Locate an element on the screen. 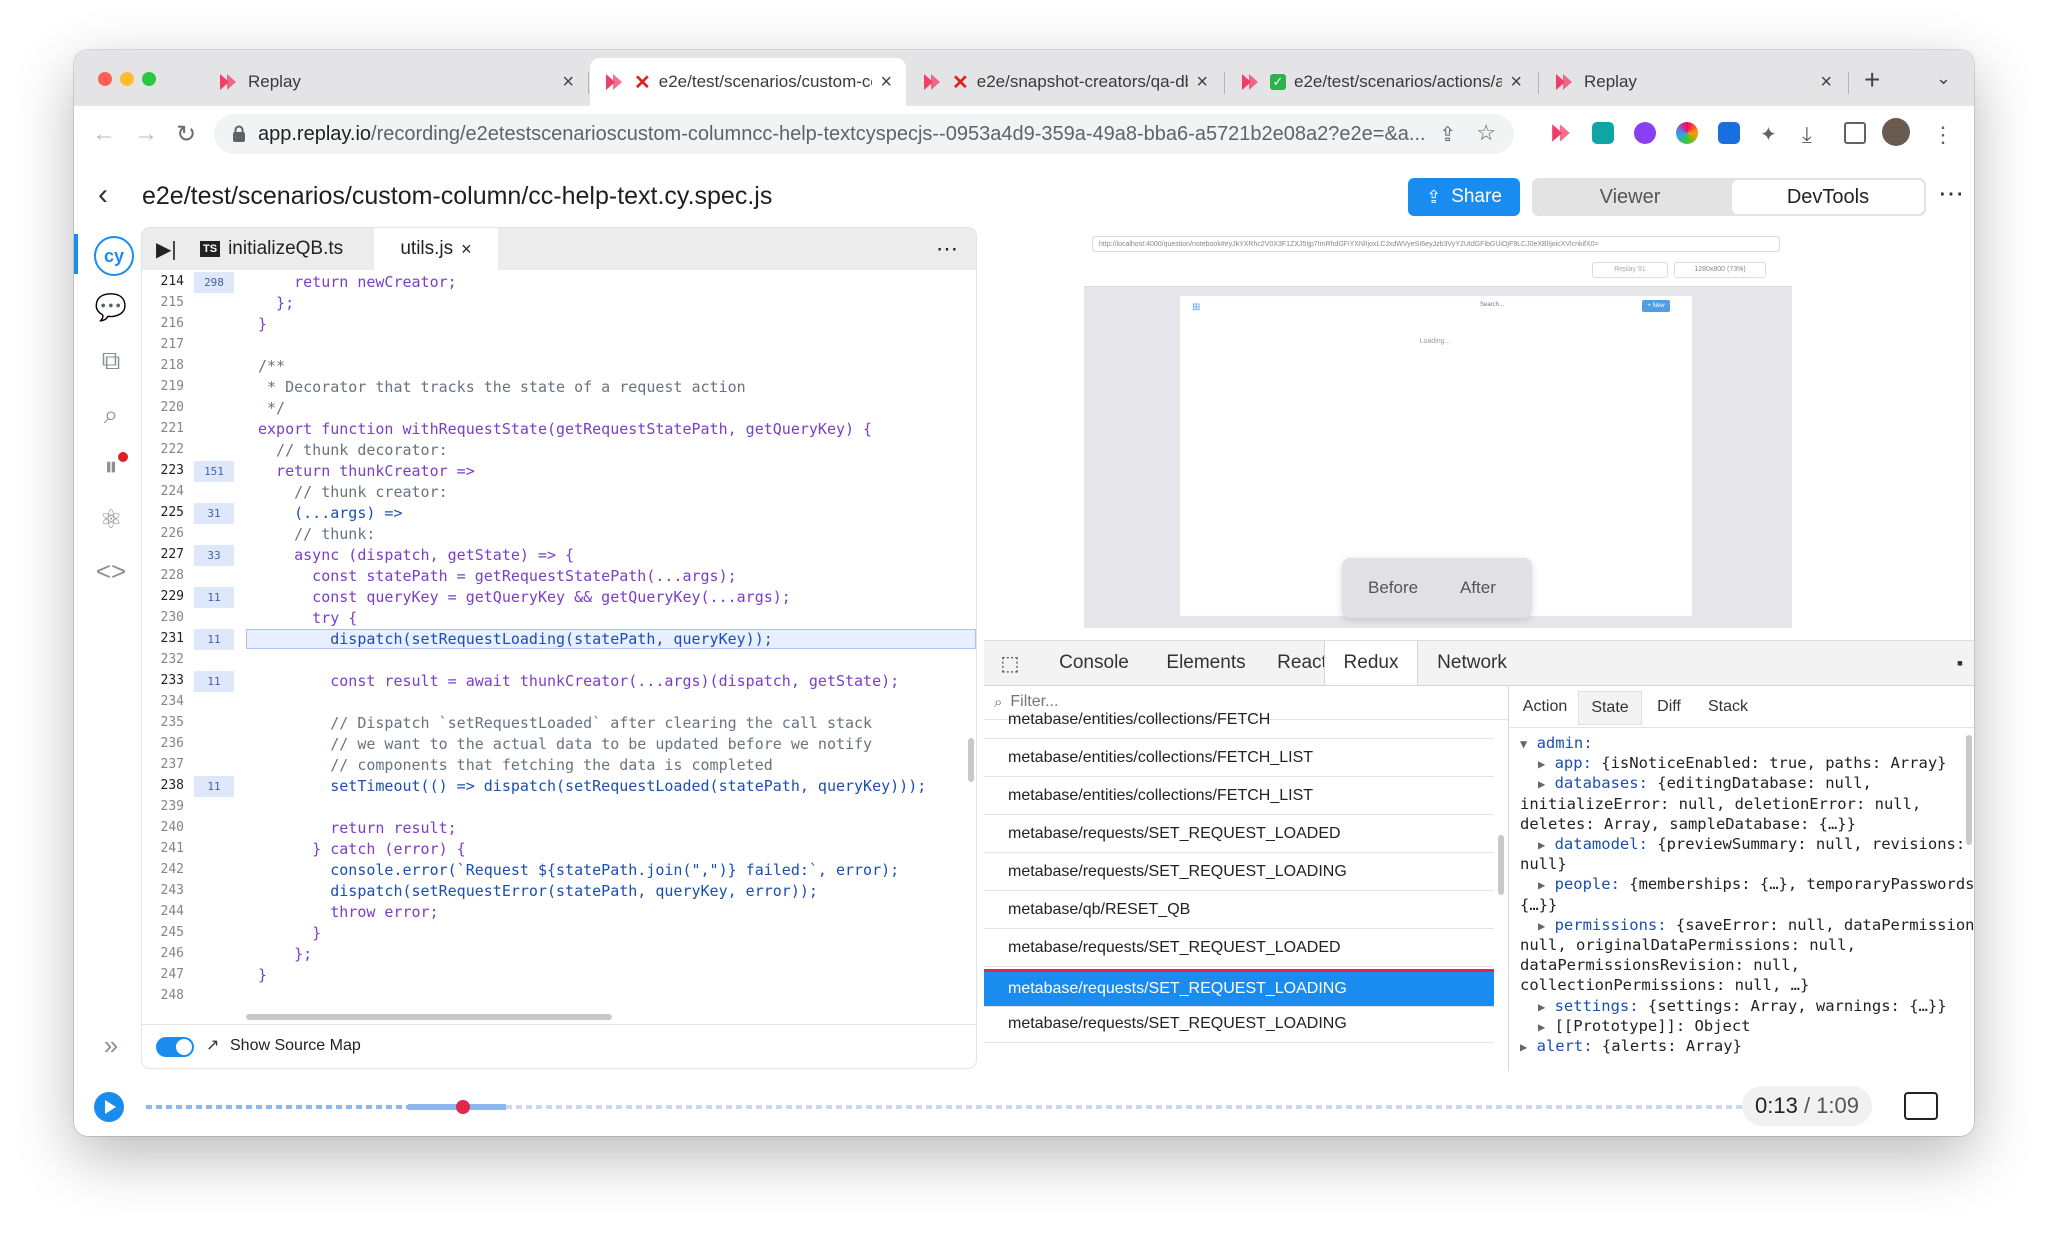  line-number: 241 is located at coordinates (163, 848).